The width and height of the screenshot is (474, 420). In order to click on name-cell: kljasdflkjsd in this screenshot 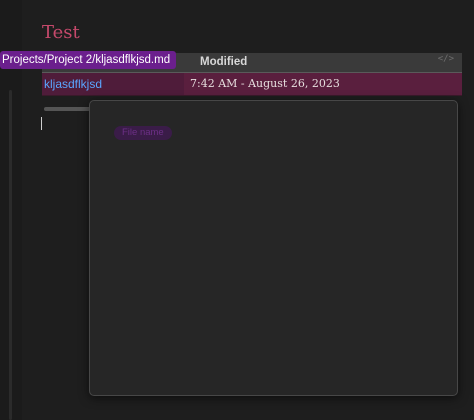, I will do `click(113, 84)`.